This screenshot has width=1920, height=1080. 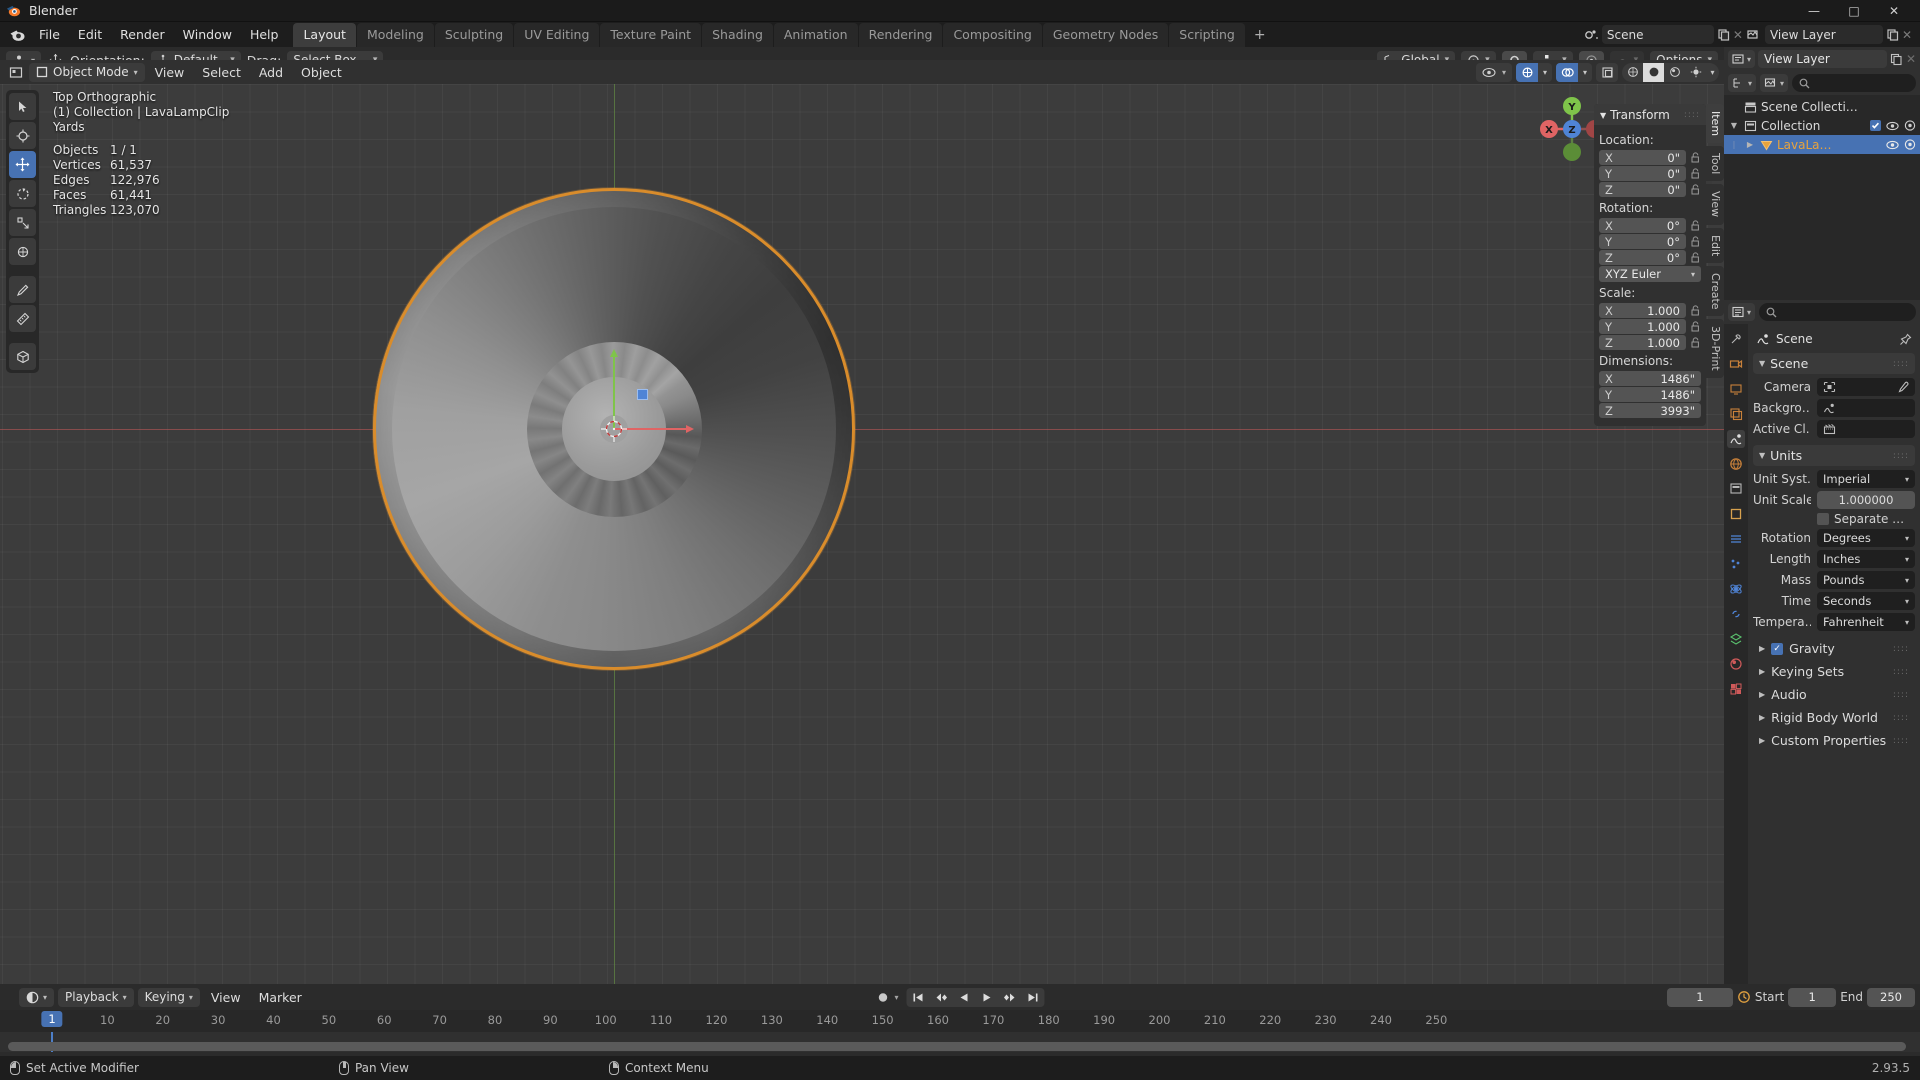 I want to click on shading-dropdown-icon: ▾, so click(x=1712, y=72).